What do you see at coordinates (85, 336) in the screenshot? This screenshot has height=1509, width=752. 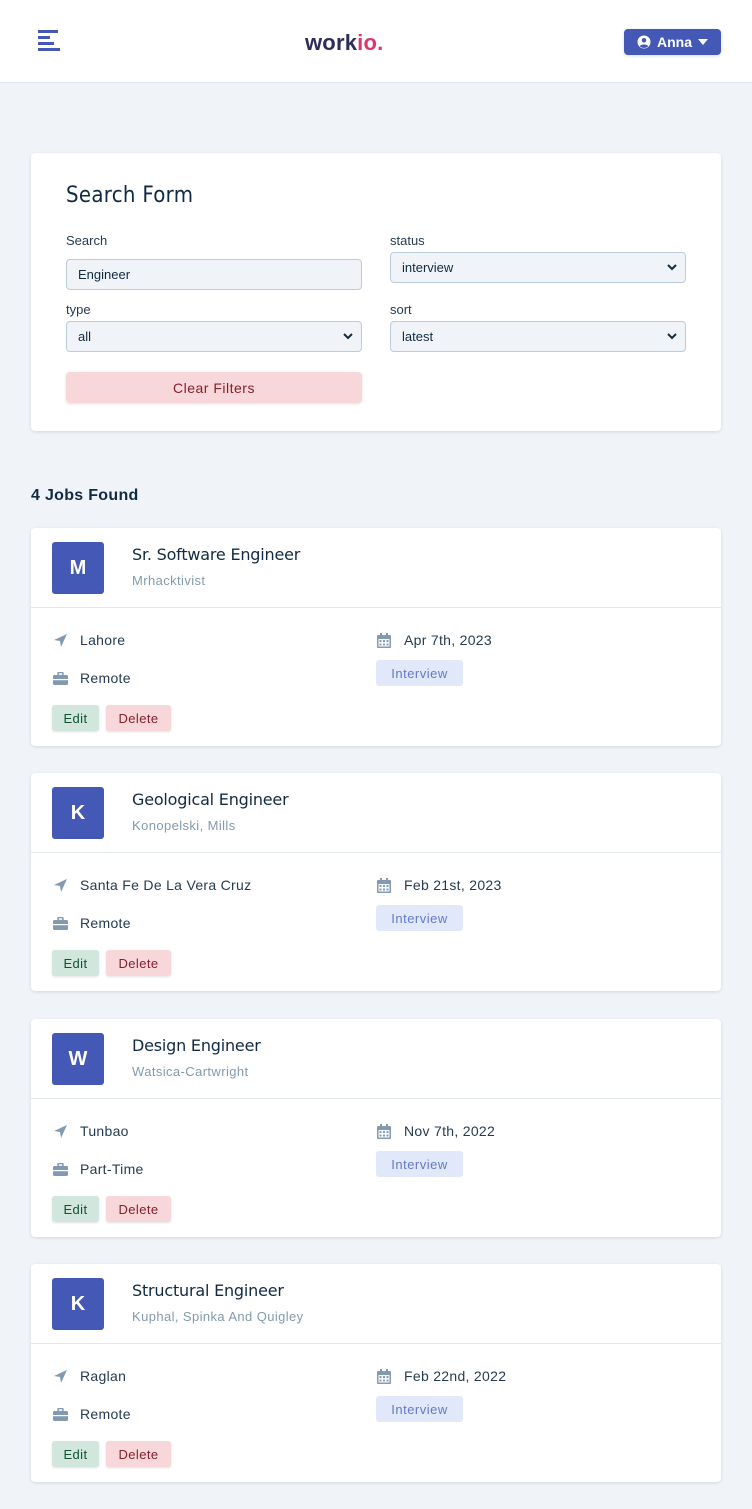 I see `type-select-value: all` at bounding box center [85, 336].